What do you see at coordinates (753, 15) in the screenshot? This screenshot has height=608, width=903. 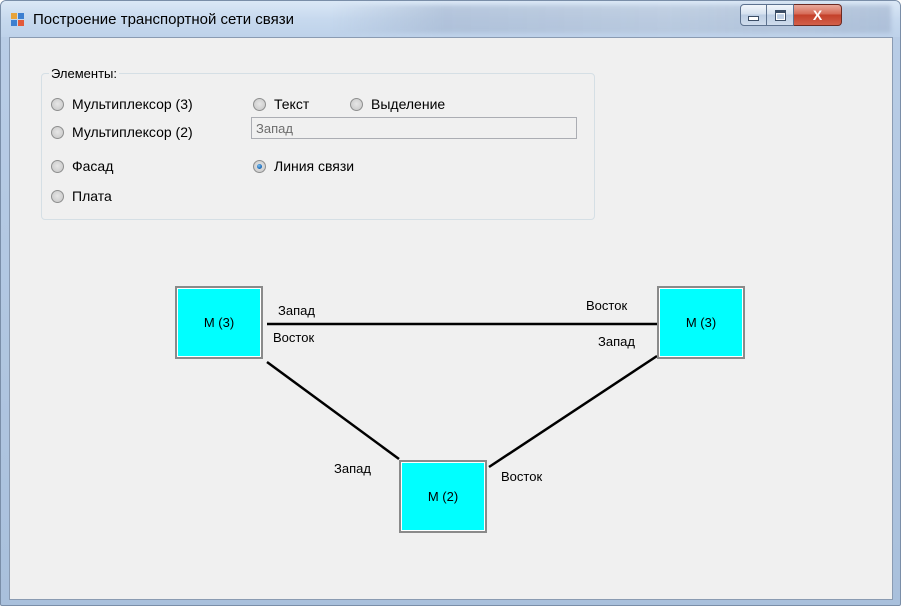 I see `minimize-button` at bounding box center [753, 15].